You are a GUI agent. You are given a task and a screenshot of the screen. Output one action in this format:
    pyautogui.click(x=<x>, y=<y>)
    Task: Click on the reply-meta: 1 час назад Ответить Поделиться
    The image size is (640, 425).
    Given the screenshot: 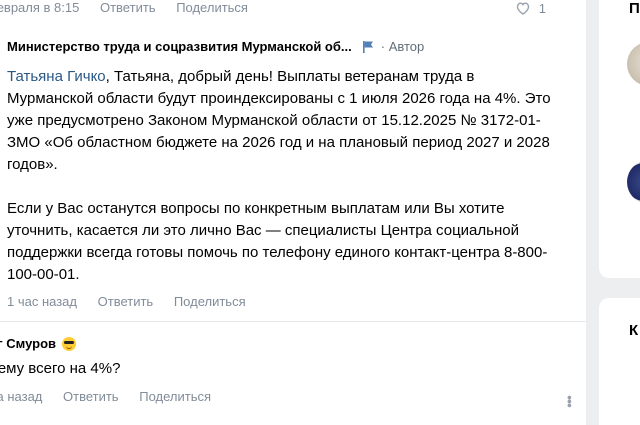 What is the action you would take?
    pyautogui.click(x=126, y=301)
    